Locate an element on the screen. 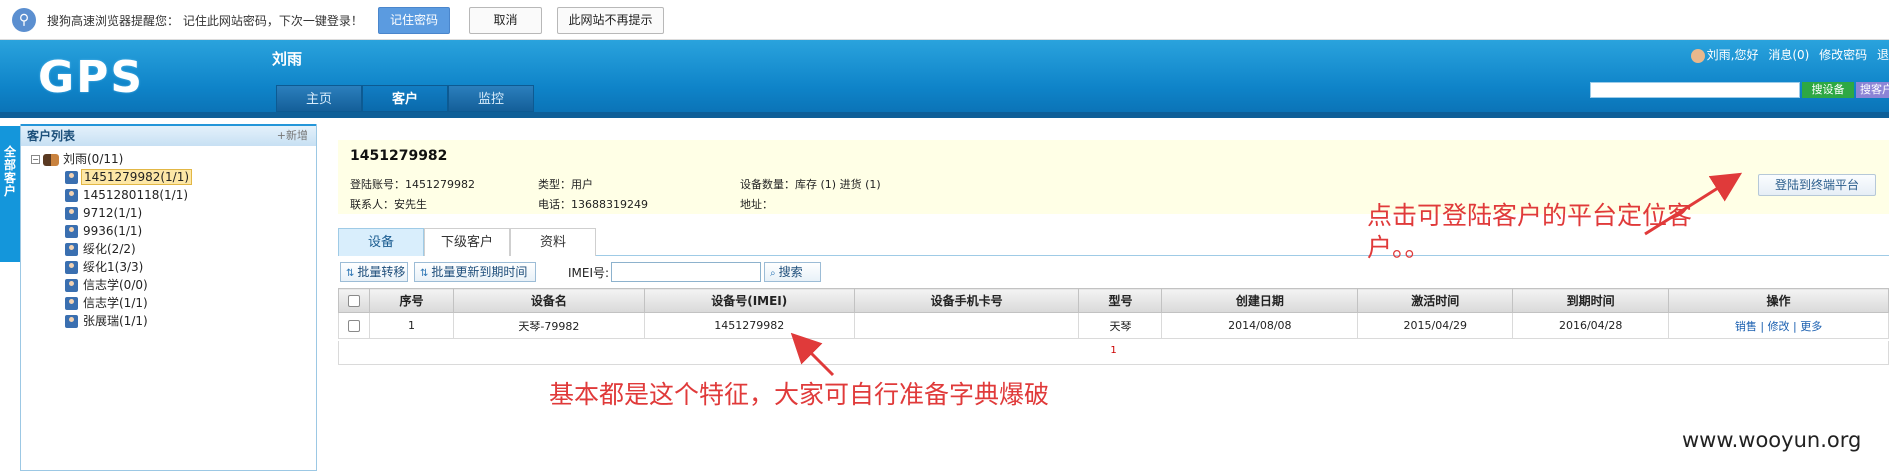  pagination: 1 is located at coordinates (1113, 353).